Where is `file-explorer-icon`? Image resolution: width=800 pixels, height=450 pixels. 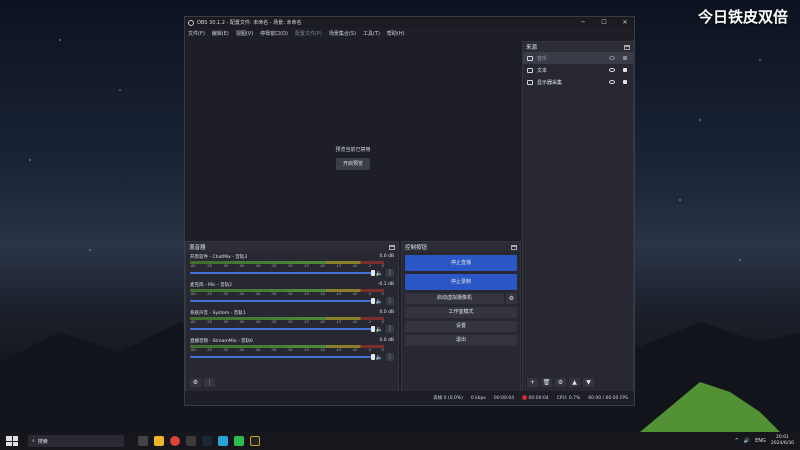 file-explorer-icon is located at coordinates (159, 441).